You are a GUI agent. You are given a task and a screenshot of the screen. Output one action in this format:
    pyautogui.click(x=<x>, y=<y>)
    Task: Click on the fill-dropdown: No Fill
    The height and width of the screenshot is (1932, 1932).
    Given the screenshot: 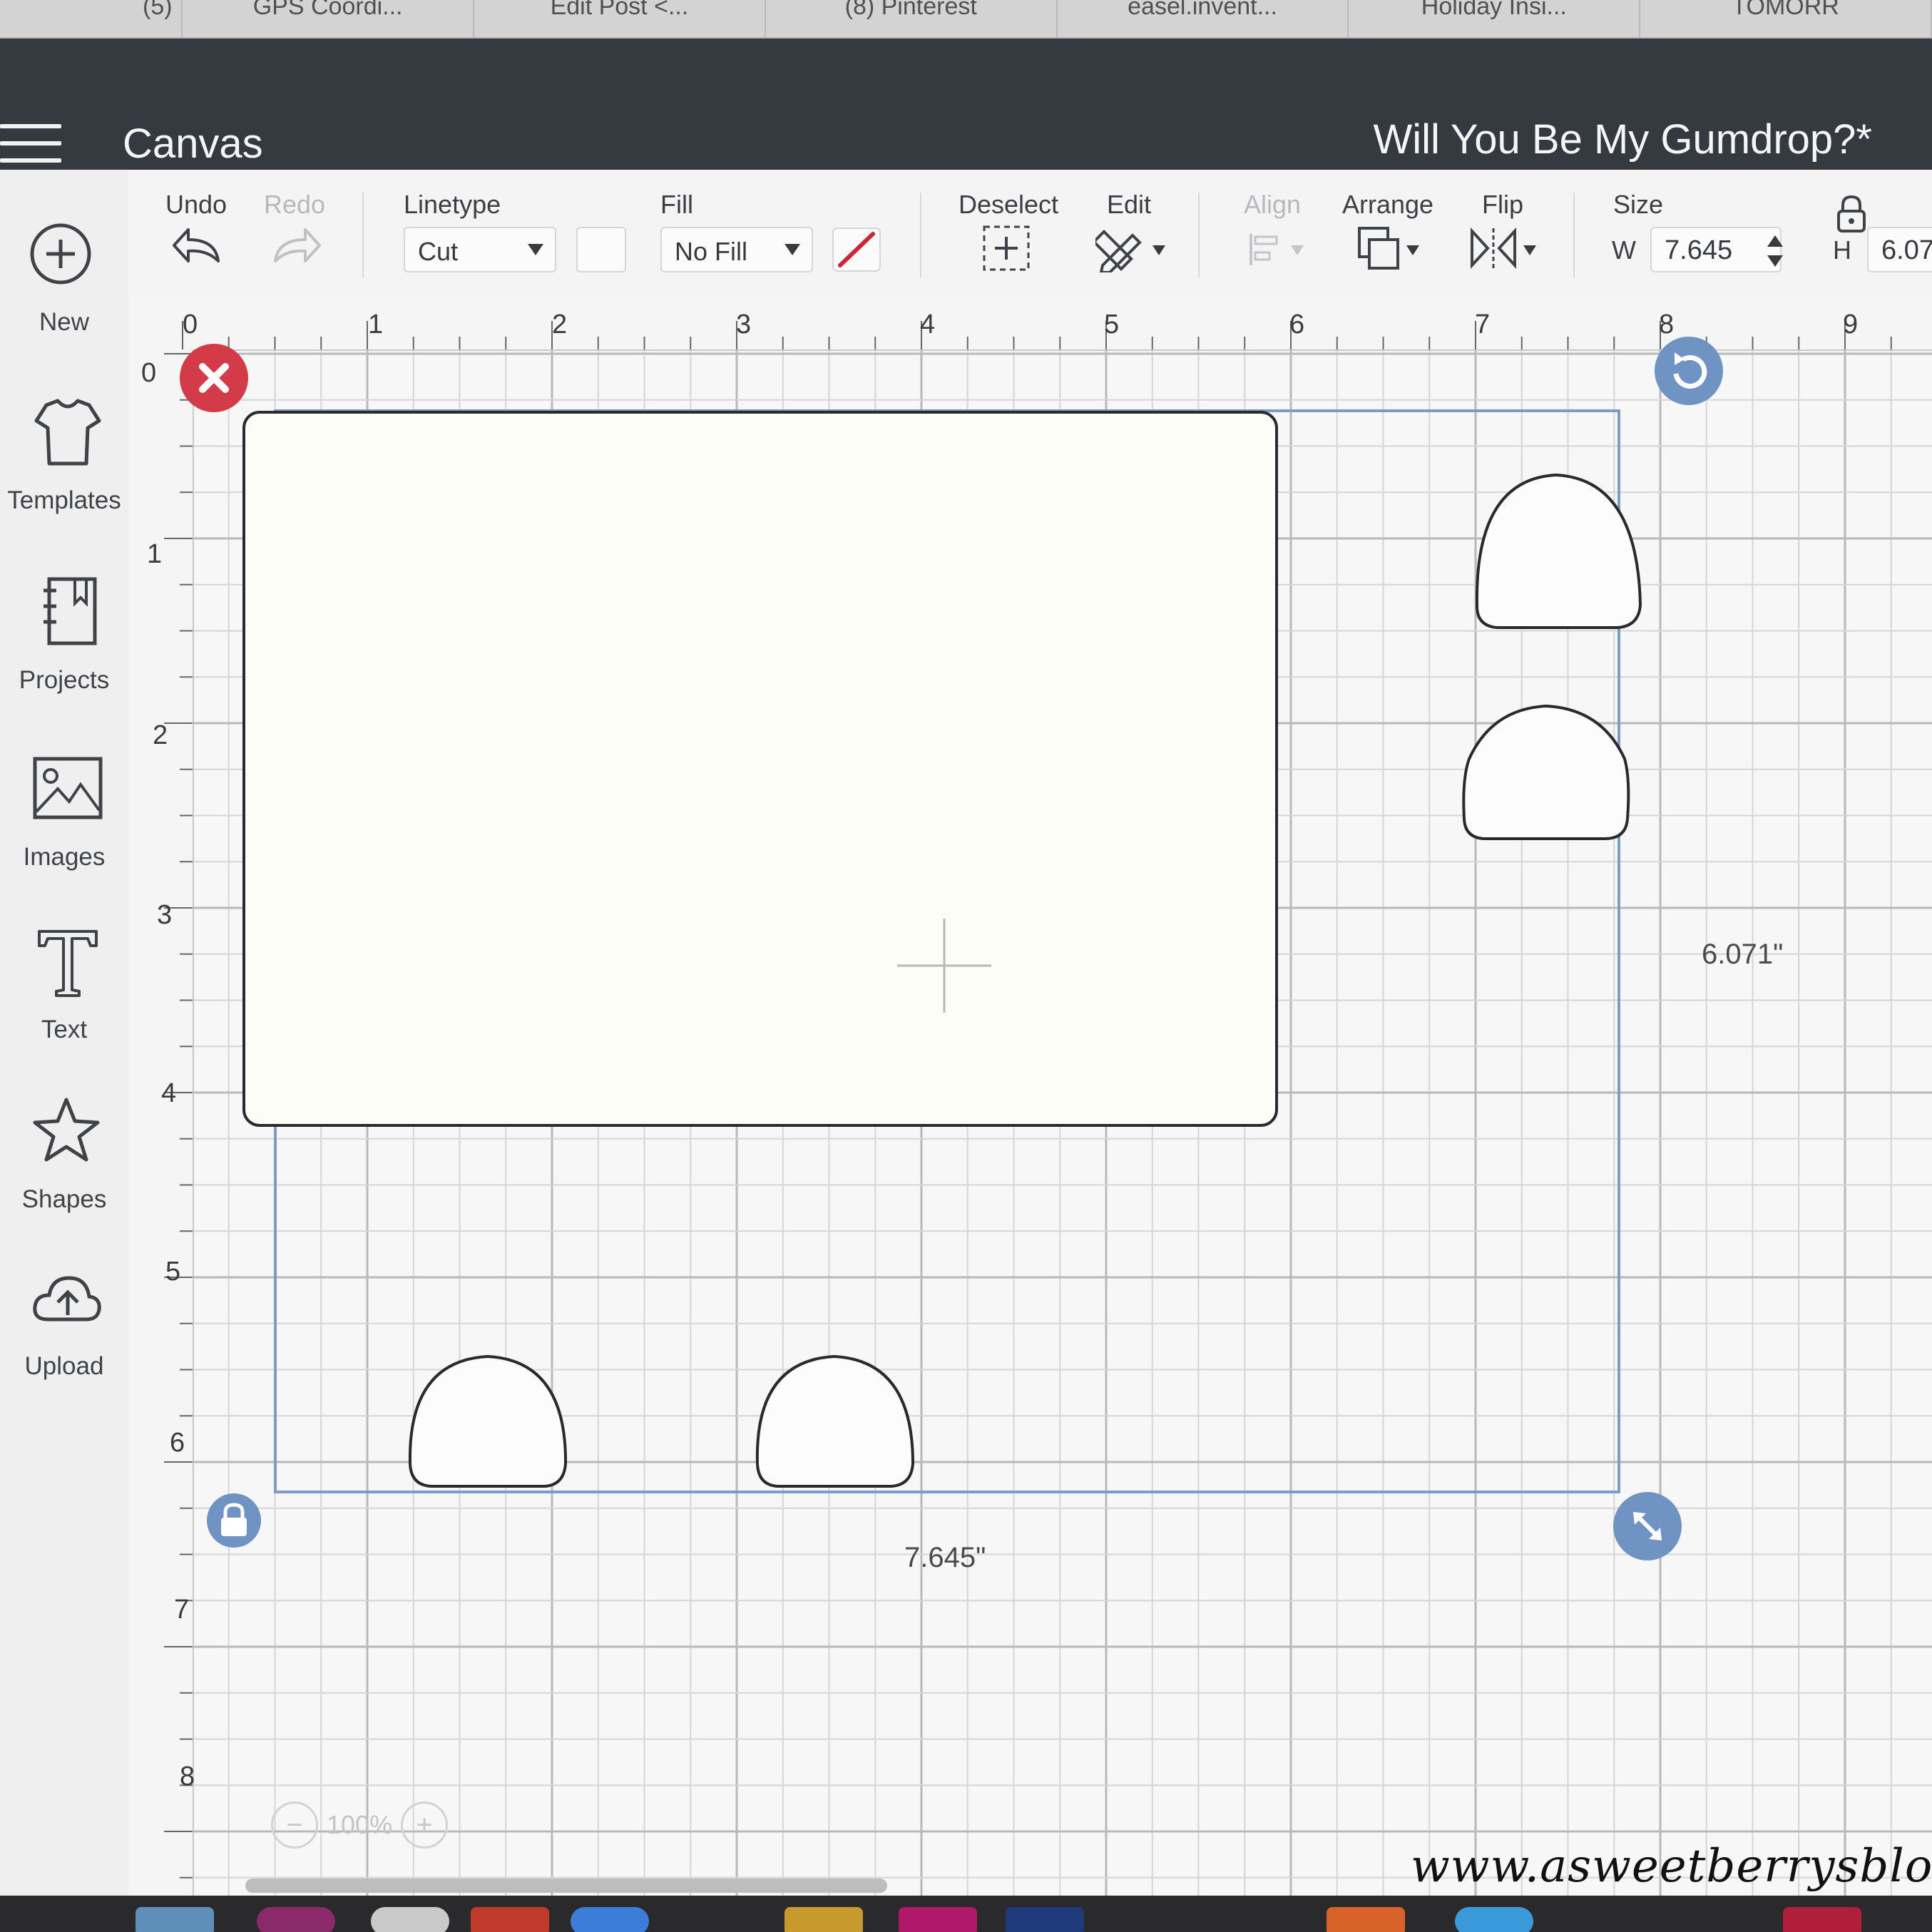 What is the action you would take?
    pyautogui.click(x=736, y=249)
    